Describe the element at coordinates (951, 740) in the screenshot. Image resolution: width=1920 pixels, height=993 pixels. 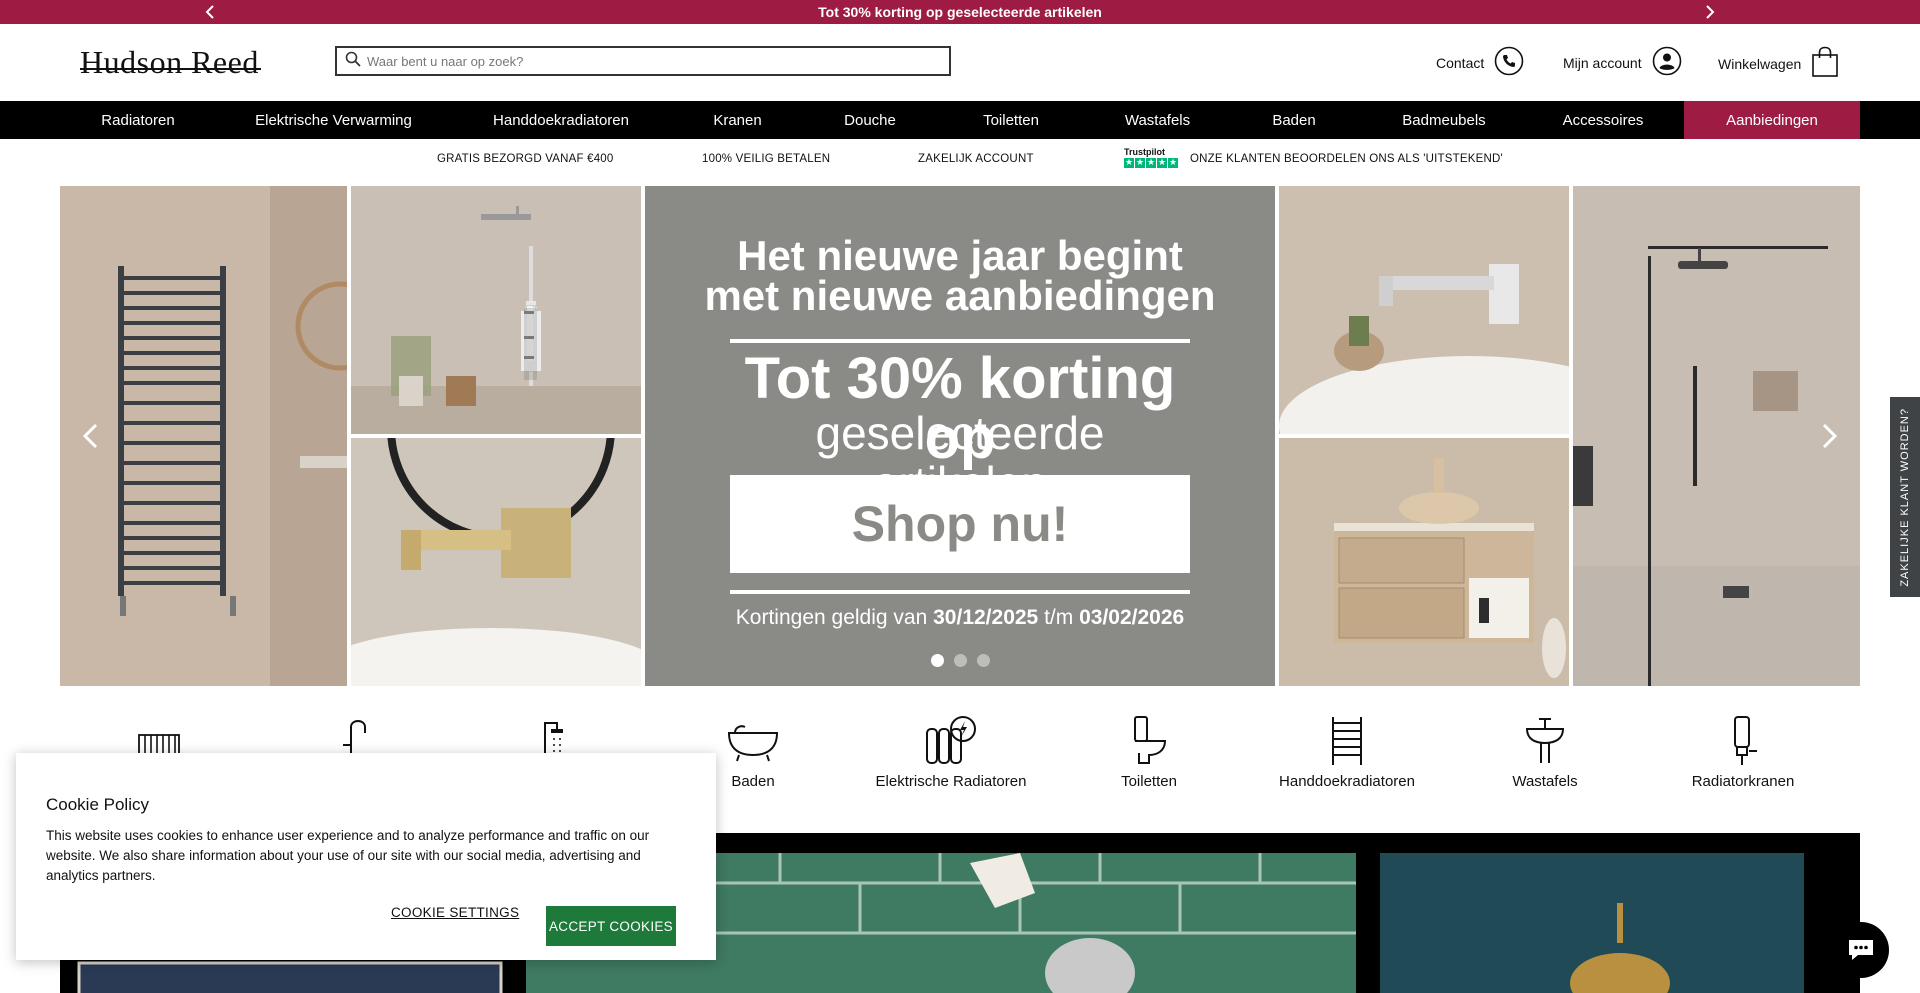
I see `electric-radiator-icon` at that location.